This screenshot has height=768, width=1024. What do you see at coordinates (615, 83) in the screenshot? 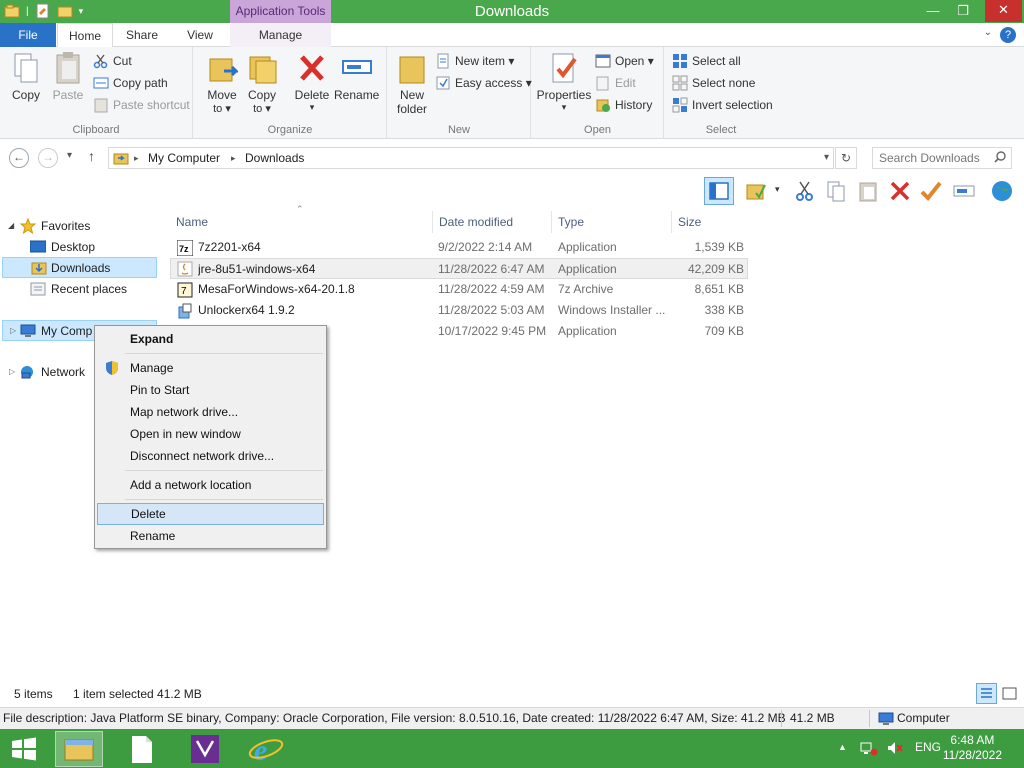
I see `edit-button: Edit` at bounding box center [615, 83].